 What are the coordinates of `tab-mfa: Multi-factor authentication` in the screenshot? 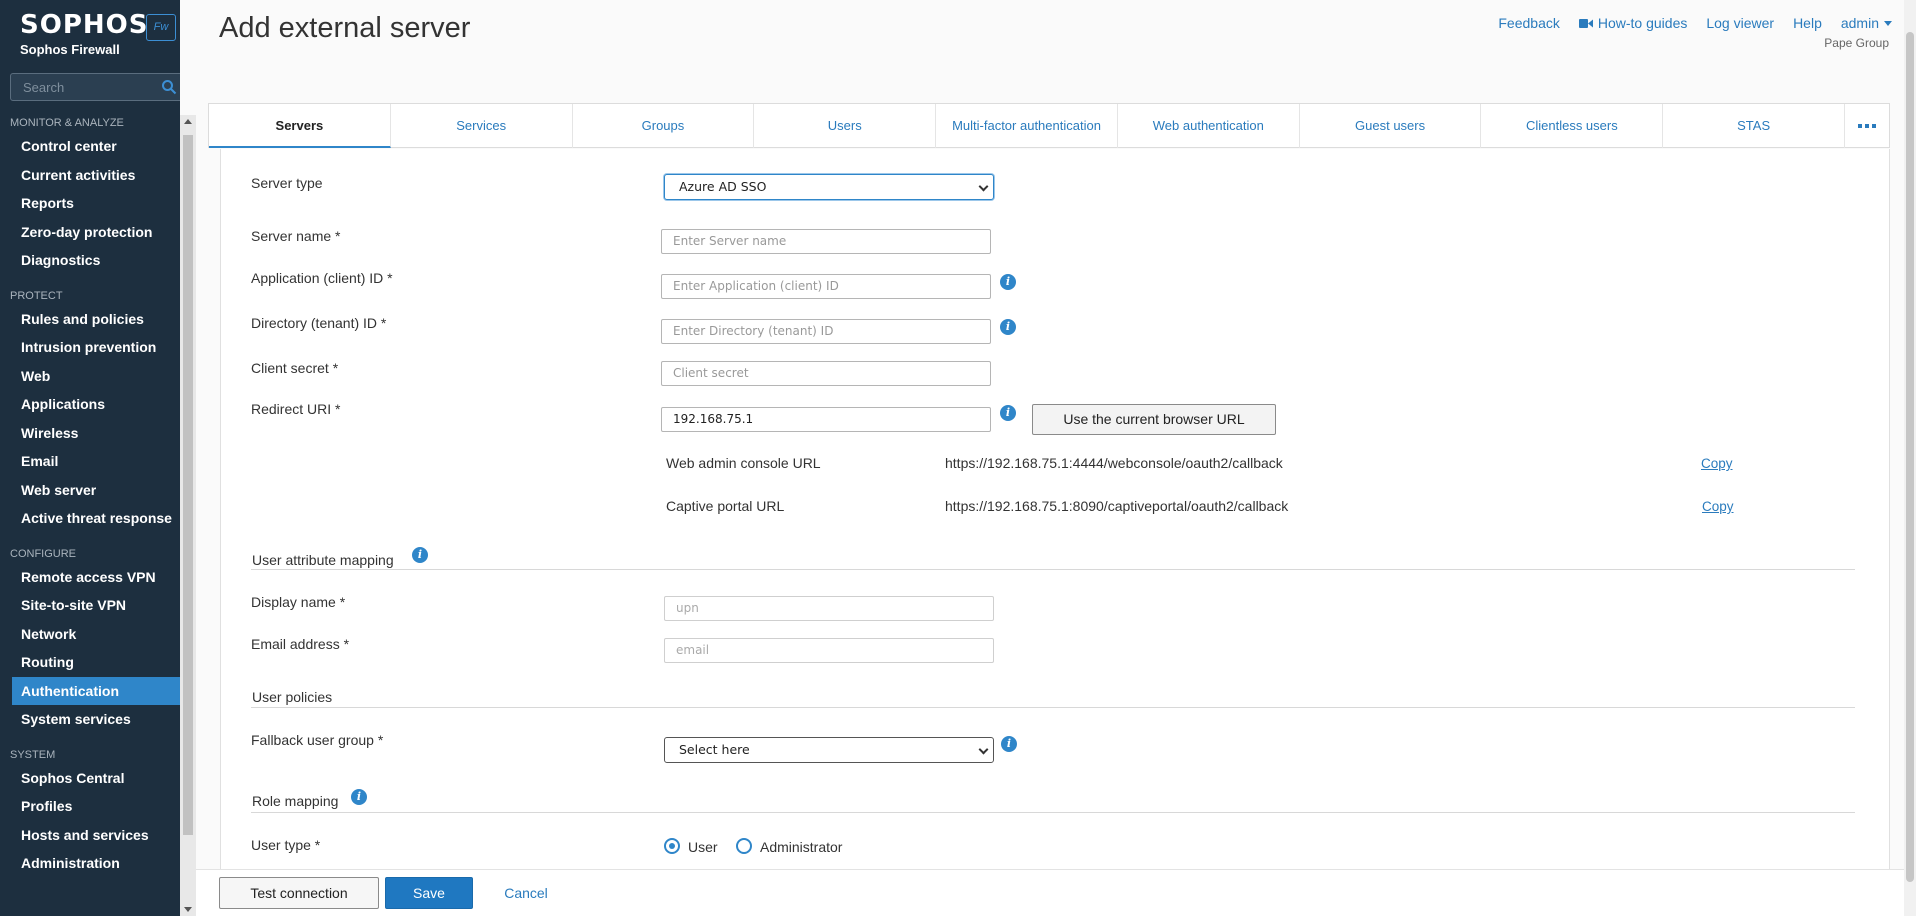 It's located at (1027, 126).